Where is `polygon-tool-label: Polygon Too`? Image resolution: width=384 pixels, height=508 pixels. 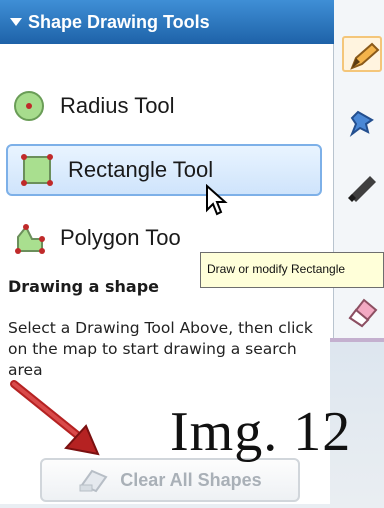
polygon-tool-label: Polygon Too is located at coordinates (120, 237).